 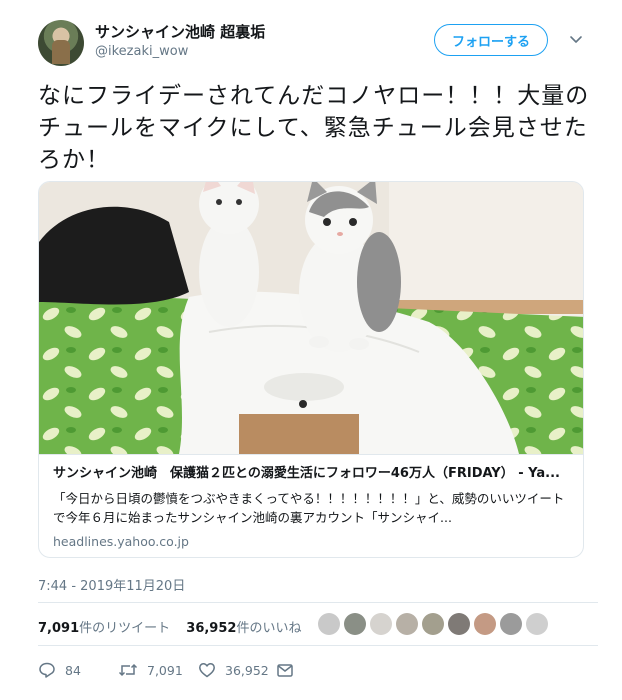 What do you see at coordinates (269, 628) in the screenshot?
I see `like-stat-label: 件のいいね` at bounding box center [269, 628].